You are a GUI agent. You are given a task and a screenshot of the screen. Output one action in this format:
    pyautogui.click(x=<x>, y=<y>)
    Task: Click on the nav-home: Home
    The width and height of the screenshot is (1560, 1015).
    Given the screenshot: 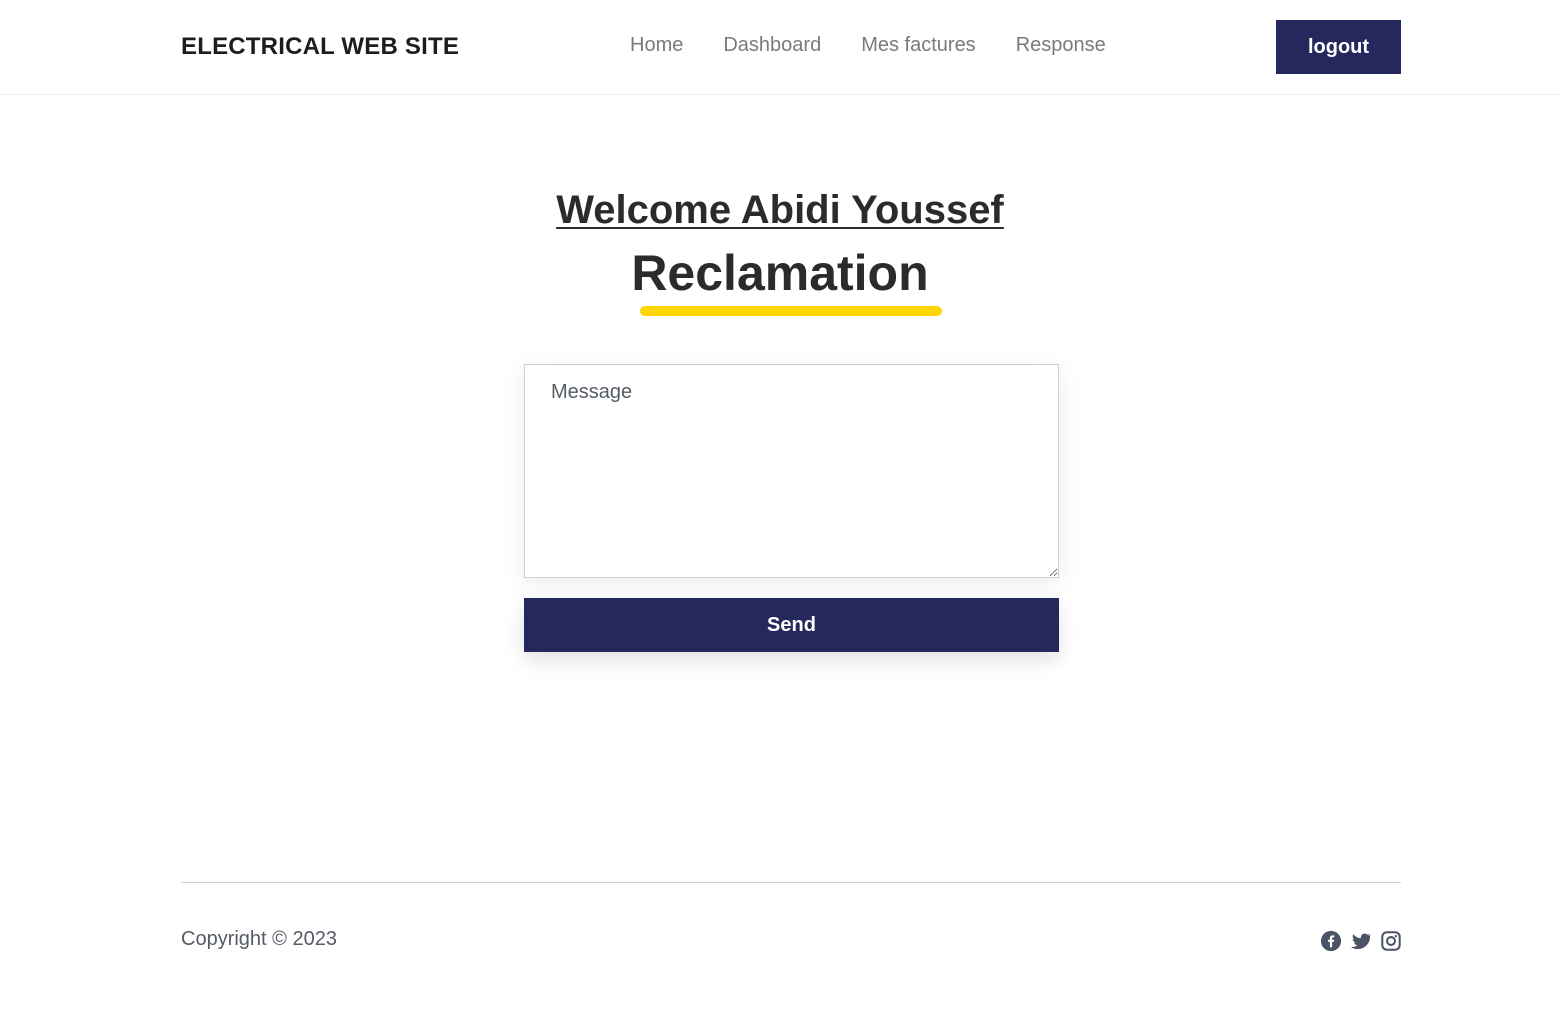 What is the action you would take?
    pyautogui.click(x=656, y=45)
    